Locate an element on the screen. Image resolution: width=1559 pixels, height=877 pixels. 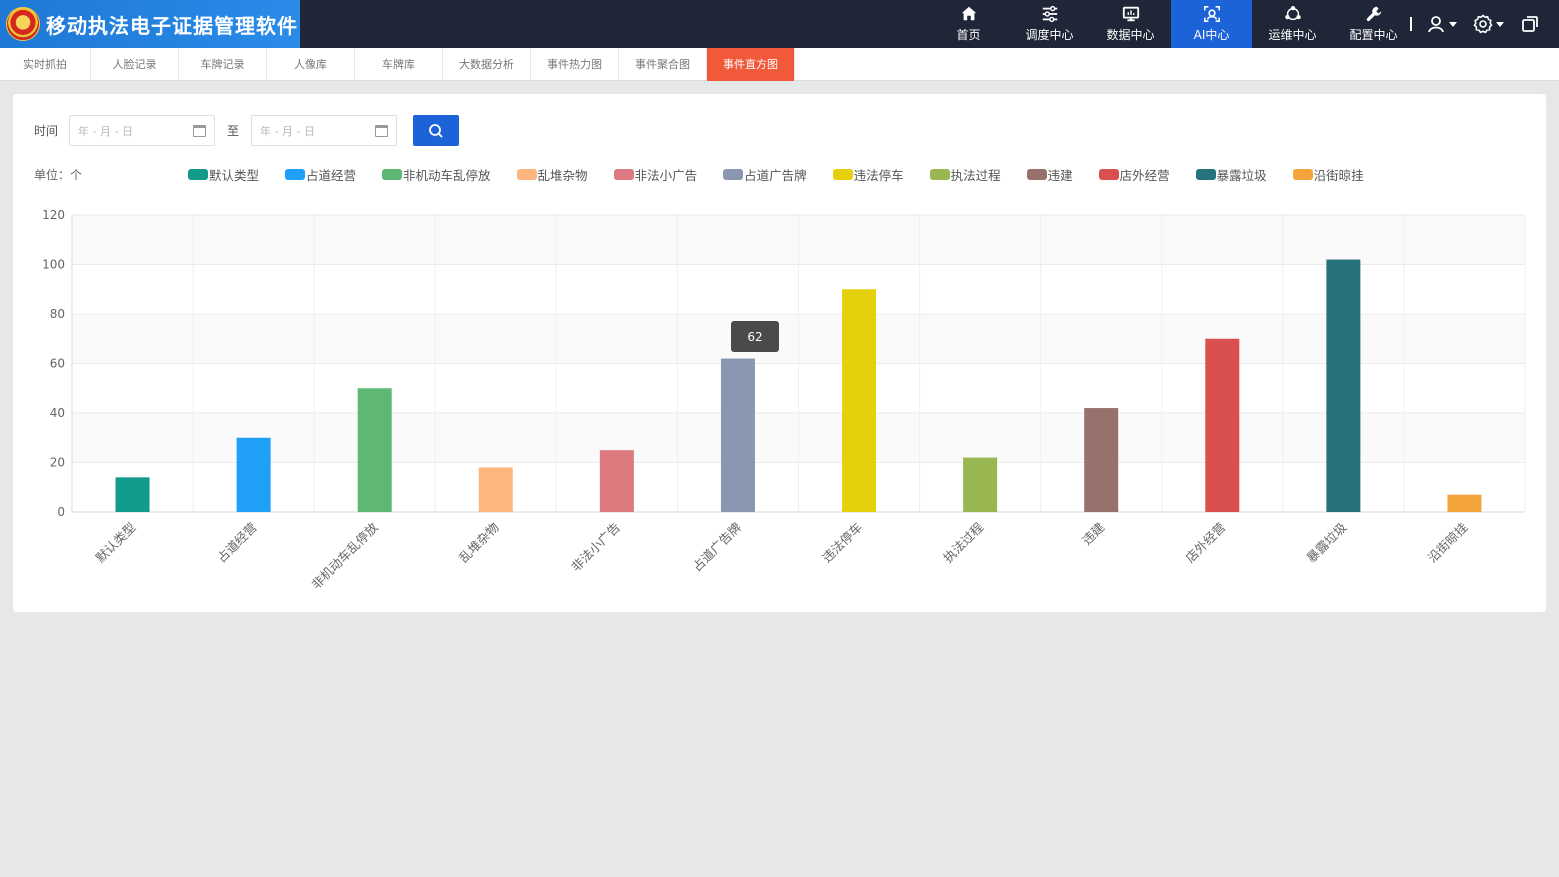
x-tick-label: 暴露垃圾 is located at coordinates (1327, 542).